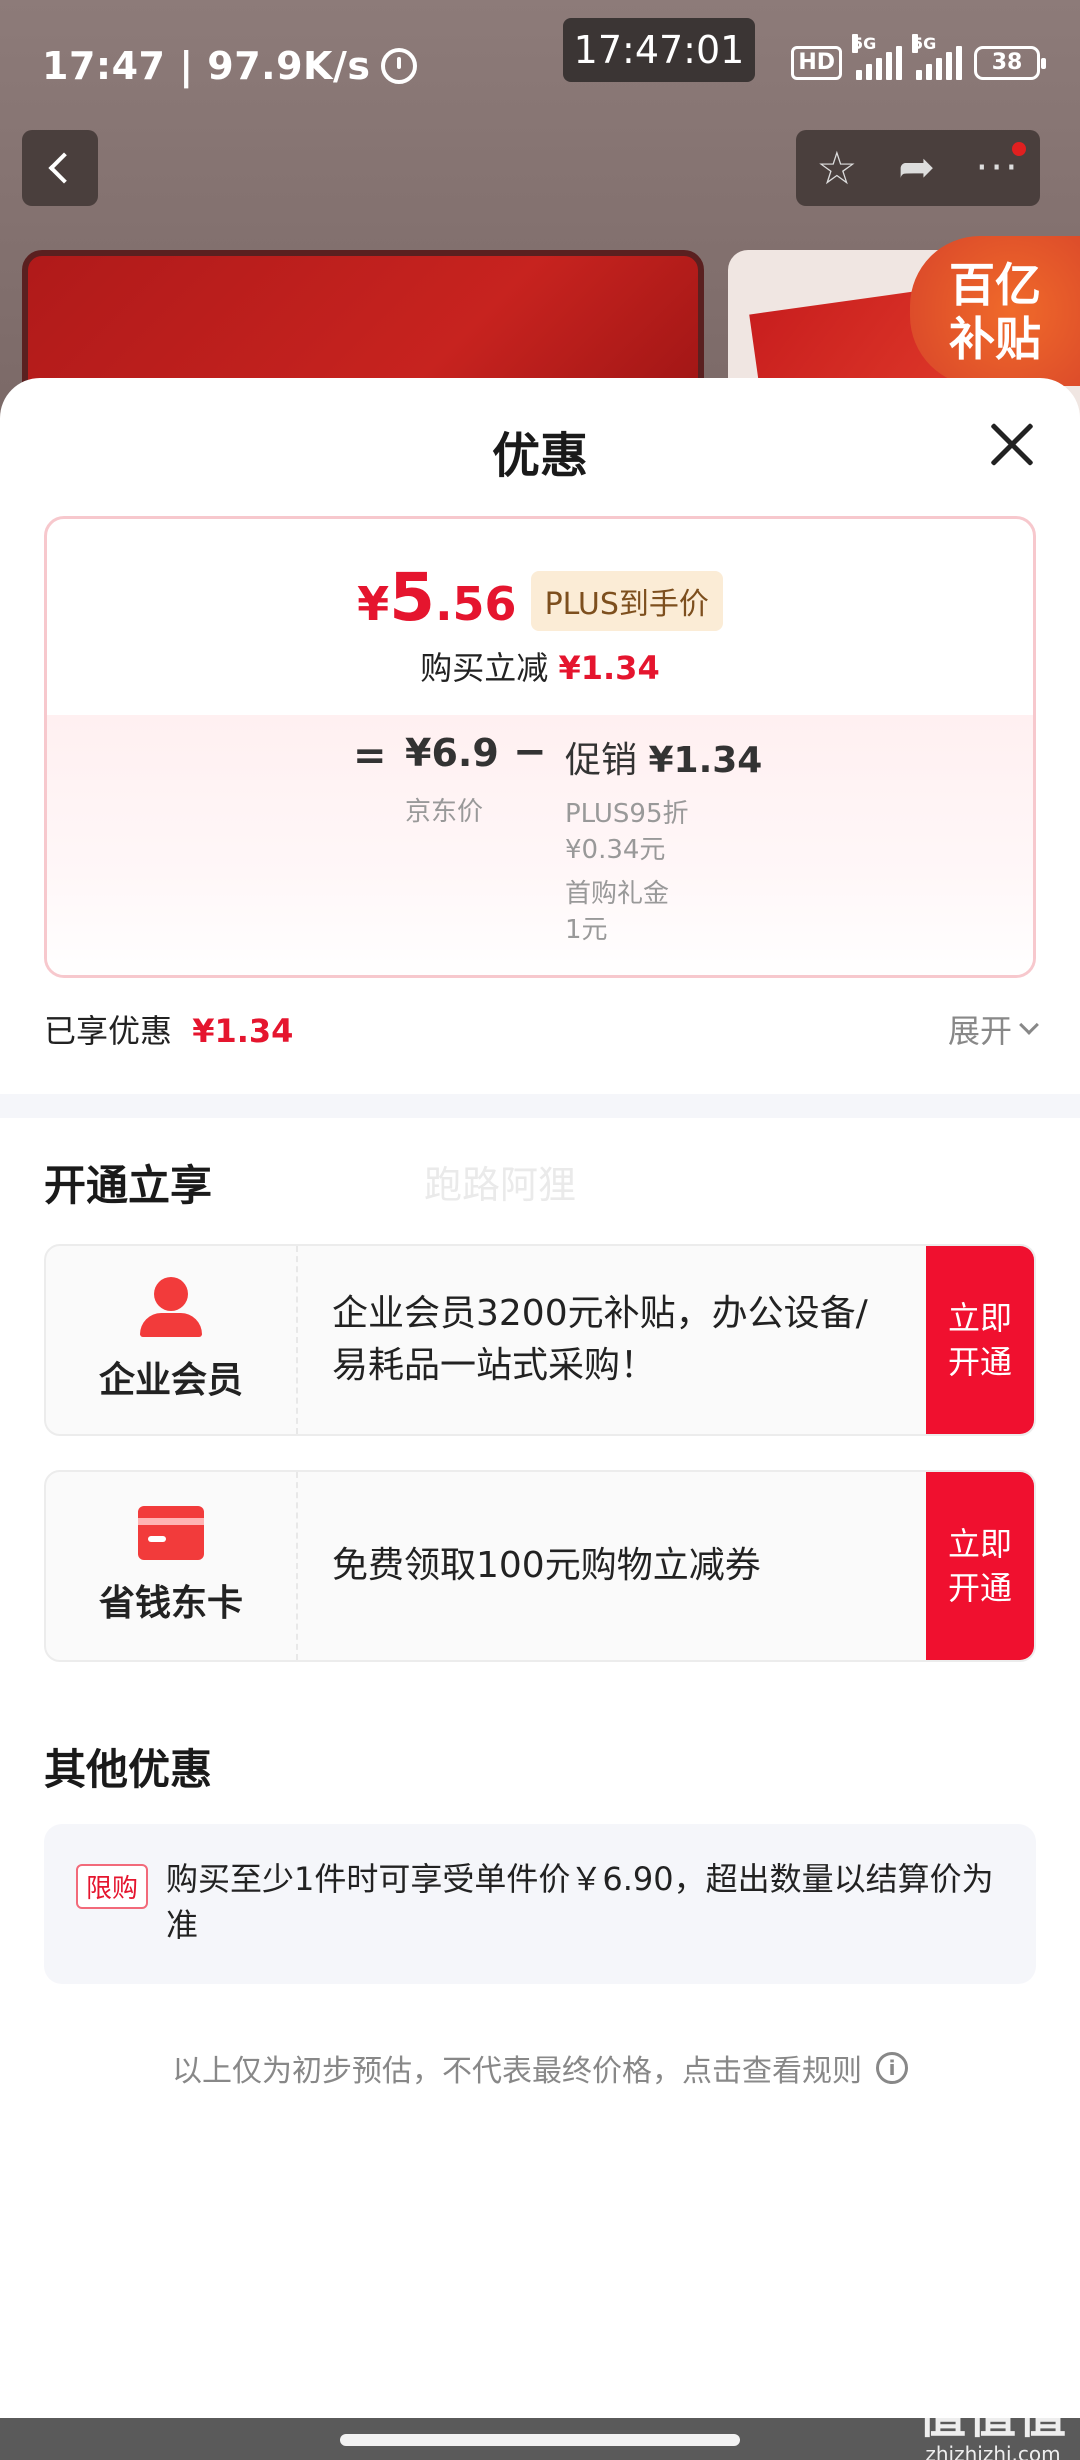 This screenshot has width=1080, height=2460. I want to click on home-indicator, so click(540, 2440).